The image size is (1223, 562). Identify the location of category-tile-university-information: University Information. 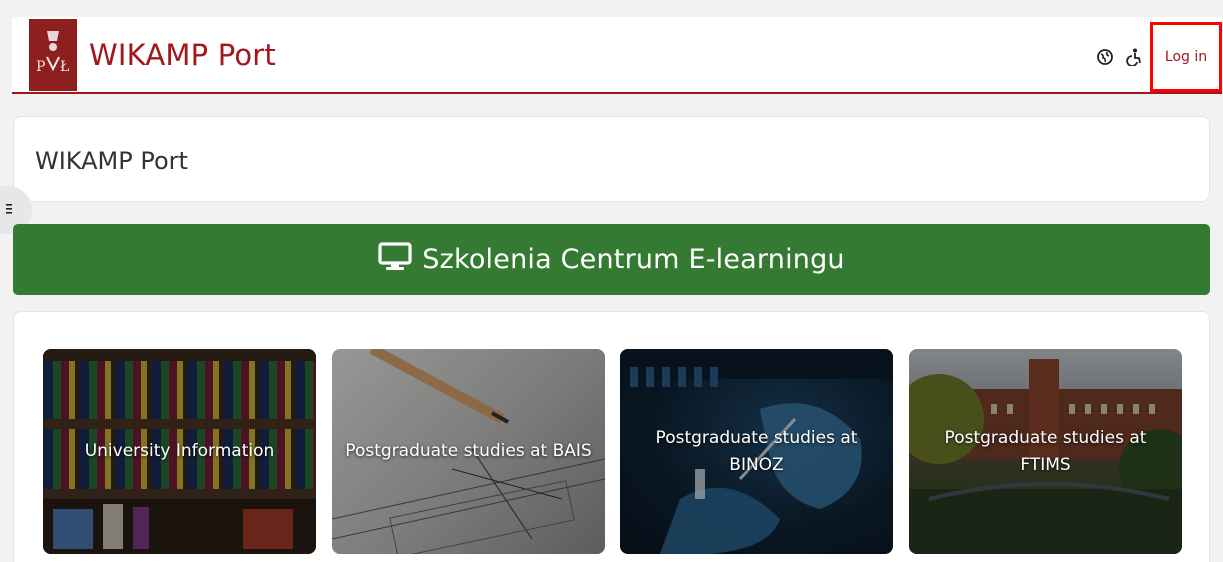
(179, 451).